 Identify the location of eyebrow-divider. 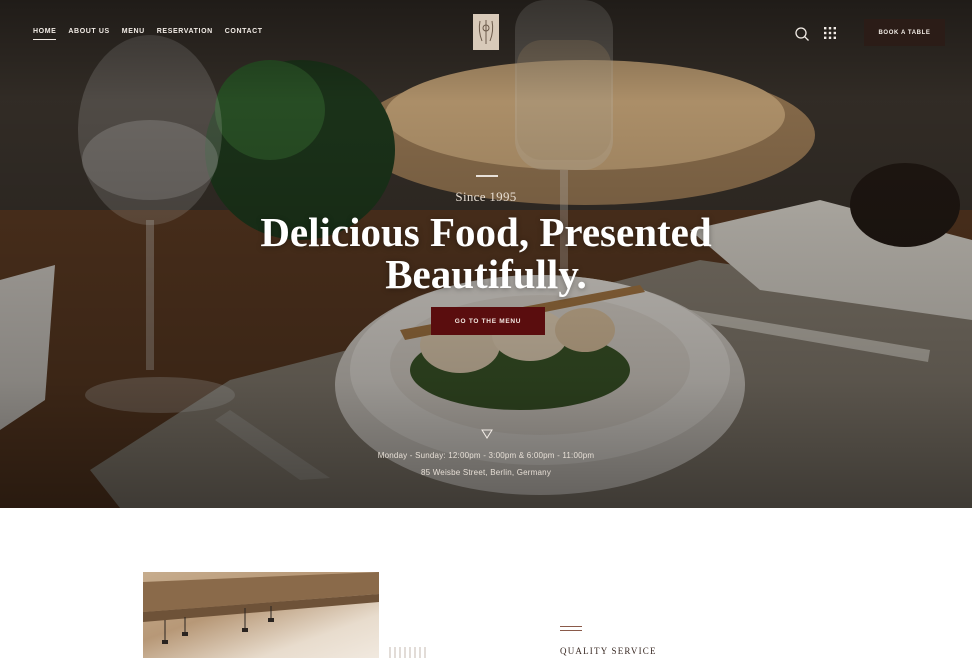
(487, 176).